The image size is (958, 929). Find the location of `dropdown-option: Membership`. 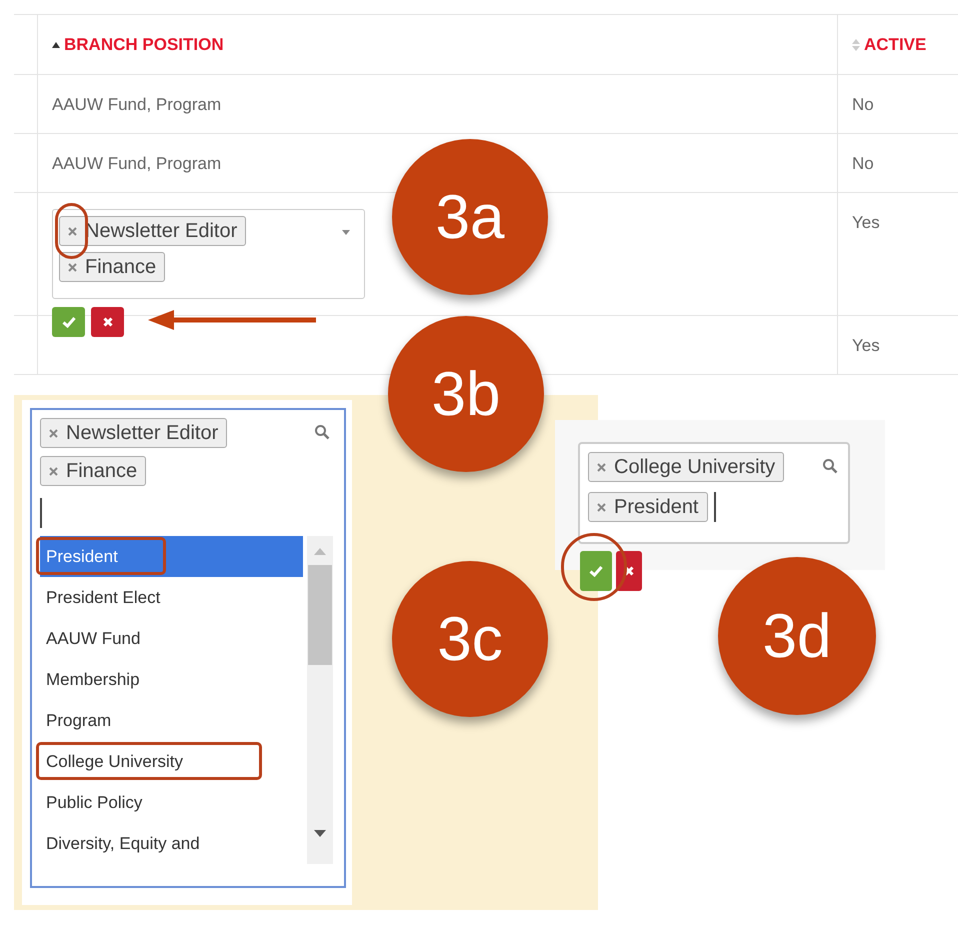

dropdown-option: Membership is located at coordinates (171, 679).